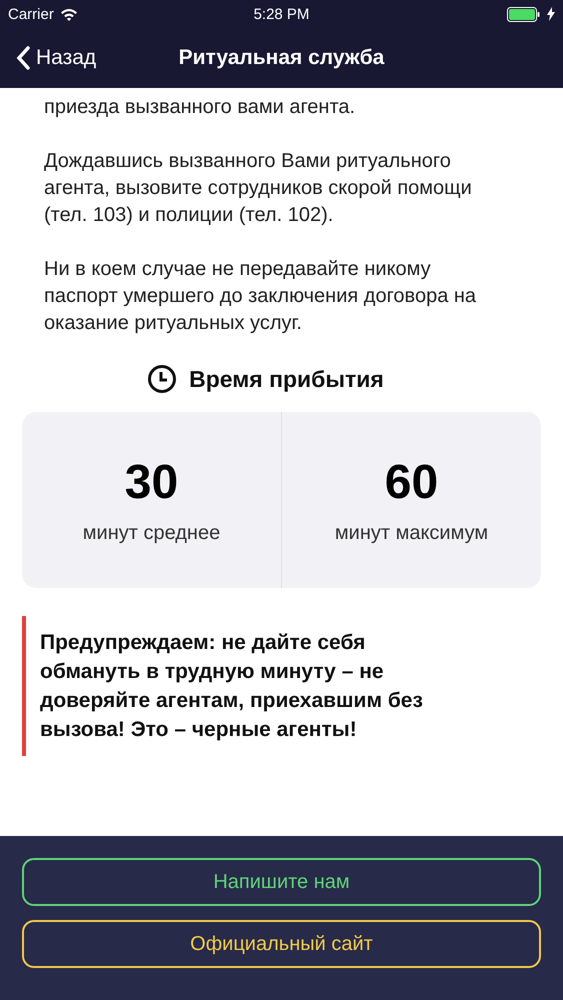 This screenshot has width=563, height=1000. What do you see at coordinates (151, 533) in the screenshot?
I see `stat-label: минут среднее` at bounding box center [151, 533].